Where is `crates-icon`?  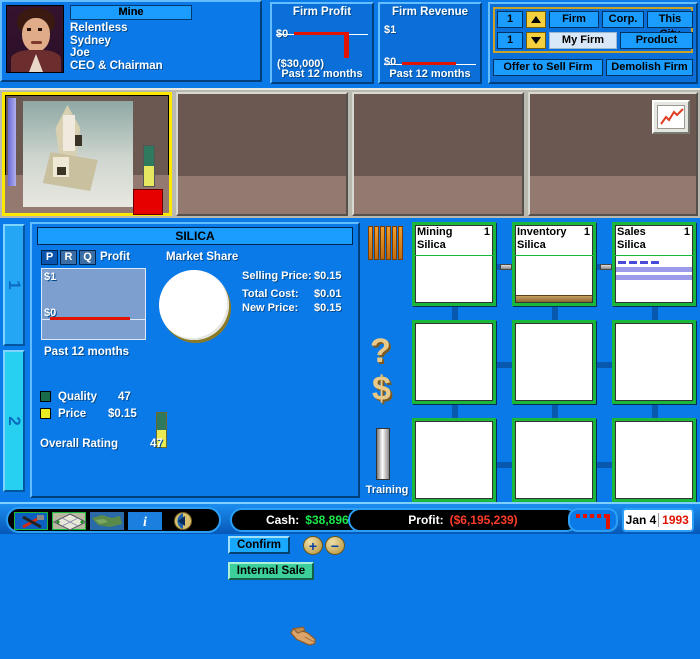 crates-icon is located at coordinates (386, 246).